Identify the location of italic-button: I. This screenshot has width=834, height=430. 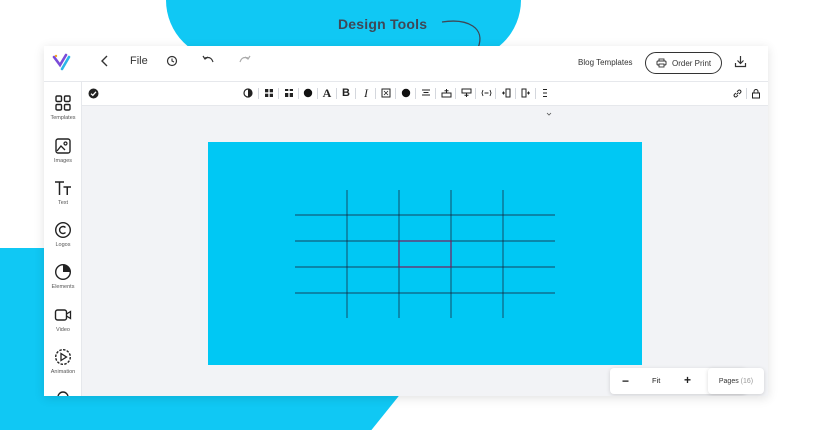
(366, 93).